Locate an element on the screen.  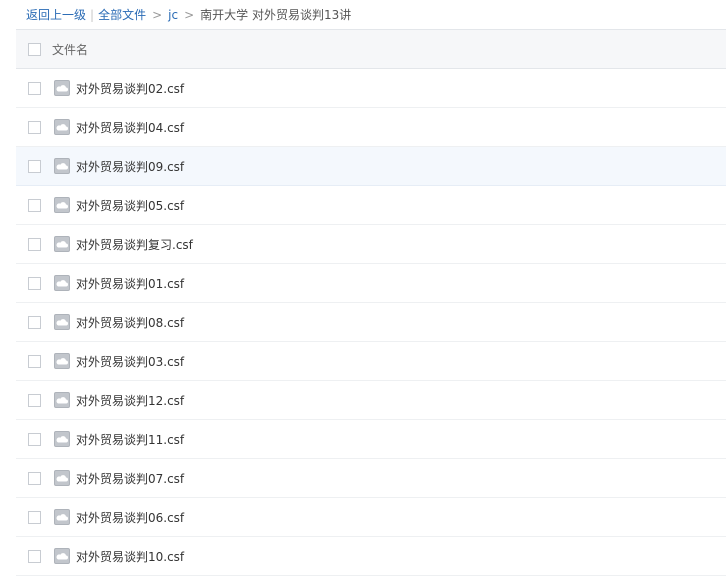
file-row: 对外贸易谈判02.csf is located at coordinates (371, 88).